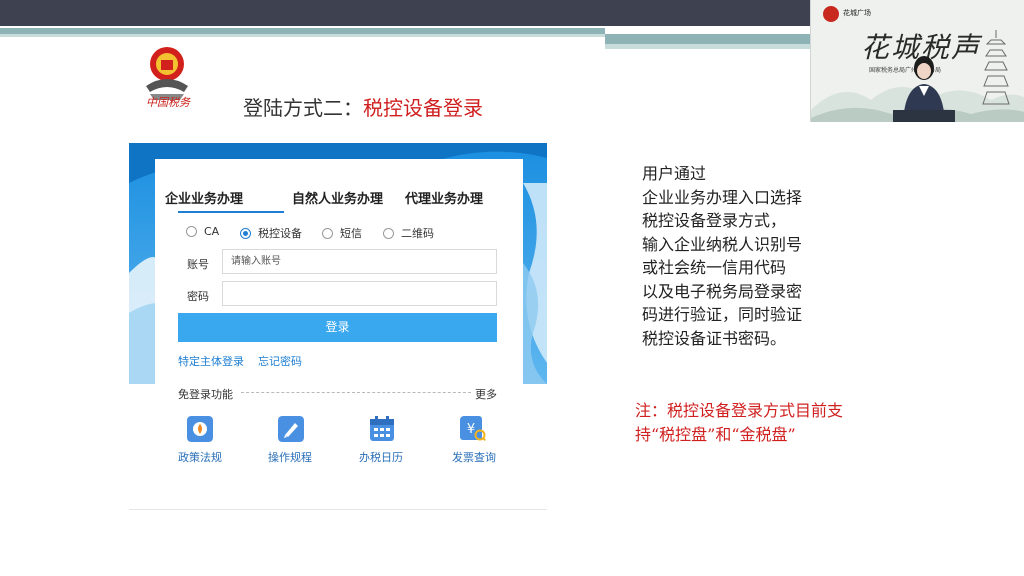 The width and height of the screenshot is (1024, 576). I want to click on slide-title: 登陆方式二：税控设备登录, so click(363, 106).